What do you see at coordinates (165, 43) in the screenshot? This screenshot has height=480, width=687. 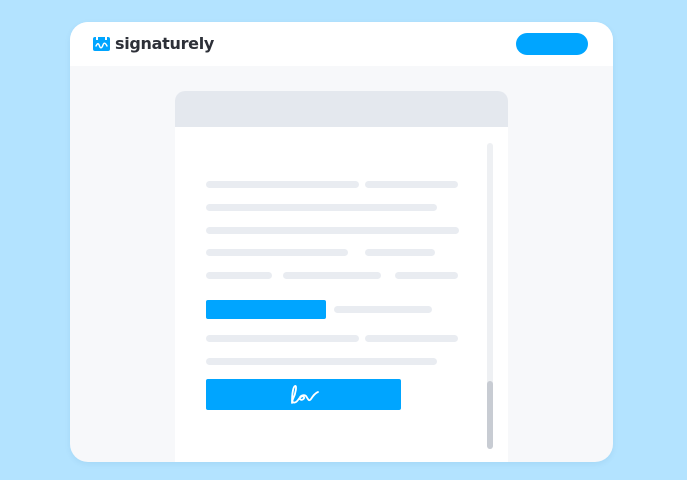 I see `brand-name: signaturely` at bounding box center [165, 43].